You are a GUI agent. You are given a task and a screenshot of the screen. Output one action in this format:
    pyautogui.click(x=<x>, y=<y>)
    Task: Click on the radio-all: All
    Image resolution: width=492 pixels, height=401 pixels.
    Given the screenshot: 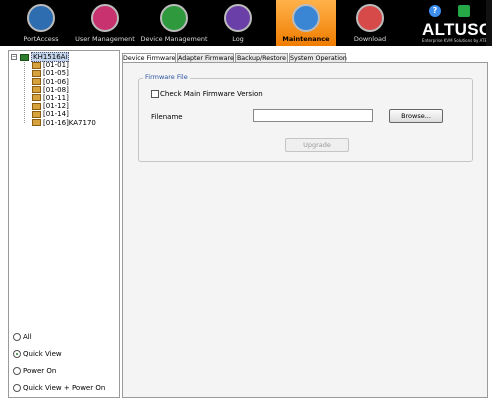 What is the action you would take?
    pyautogui.click(x=59, y=340)
    